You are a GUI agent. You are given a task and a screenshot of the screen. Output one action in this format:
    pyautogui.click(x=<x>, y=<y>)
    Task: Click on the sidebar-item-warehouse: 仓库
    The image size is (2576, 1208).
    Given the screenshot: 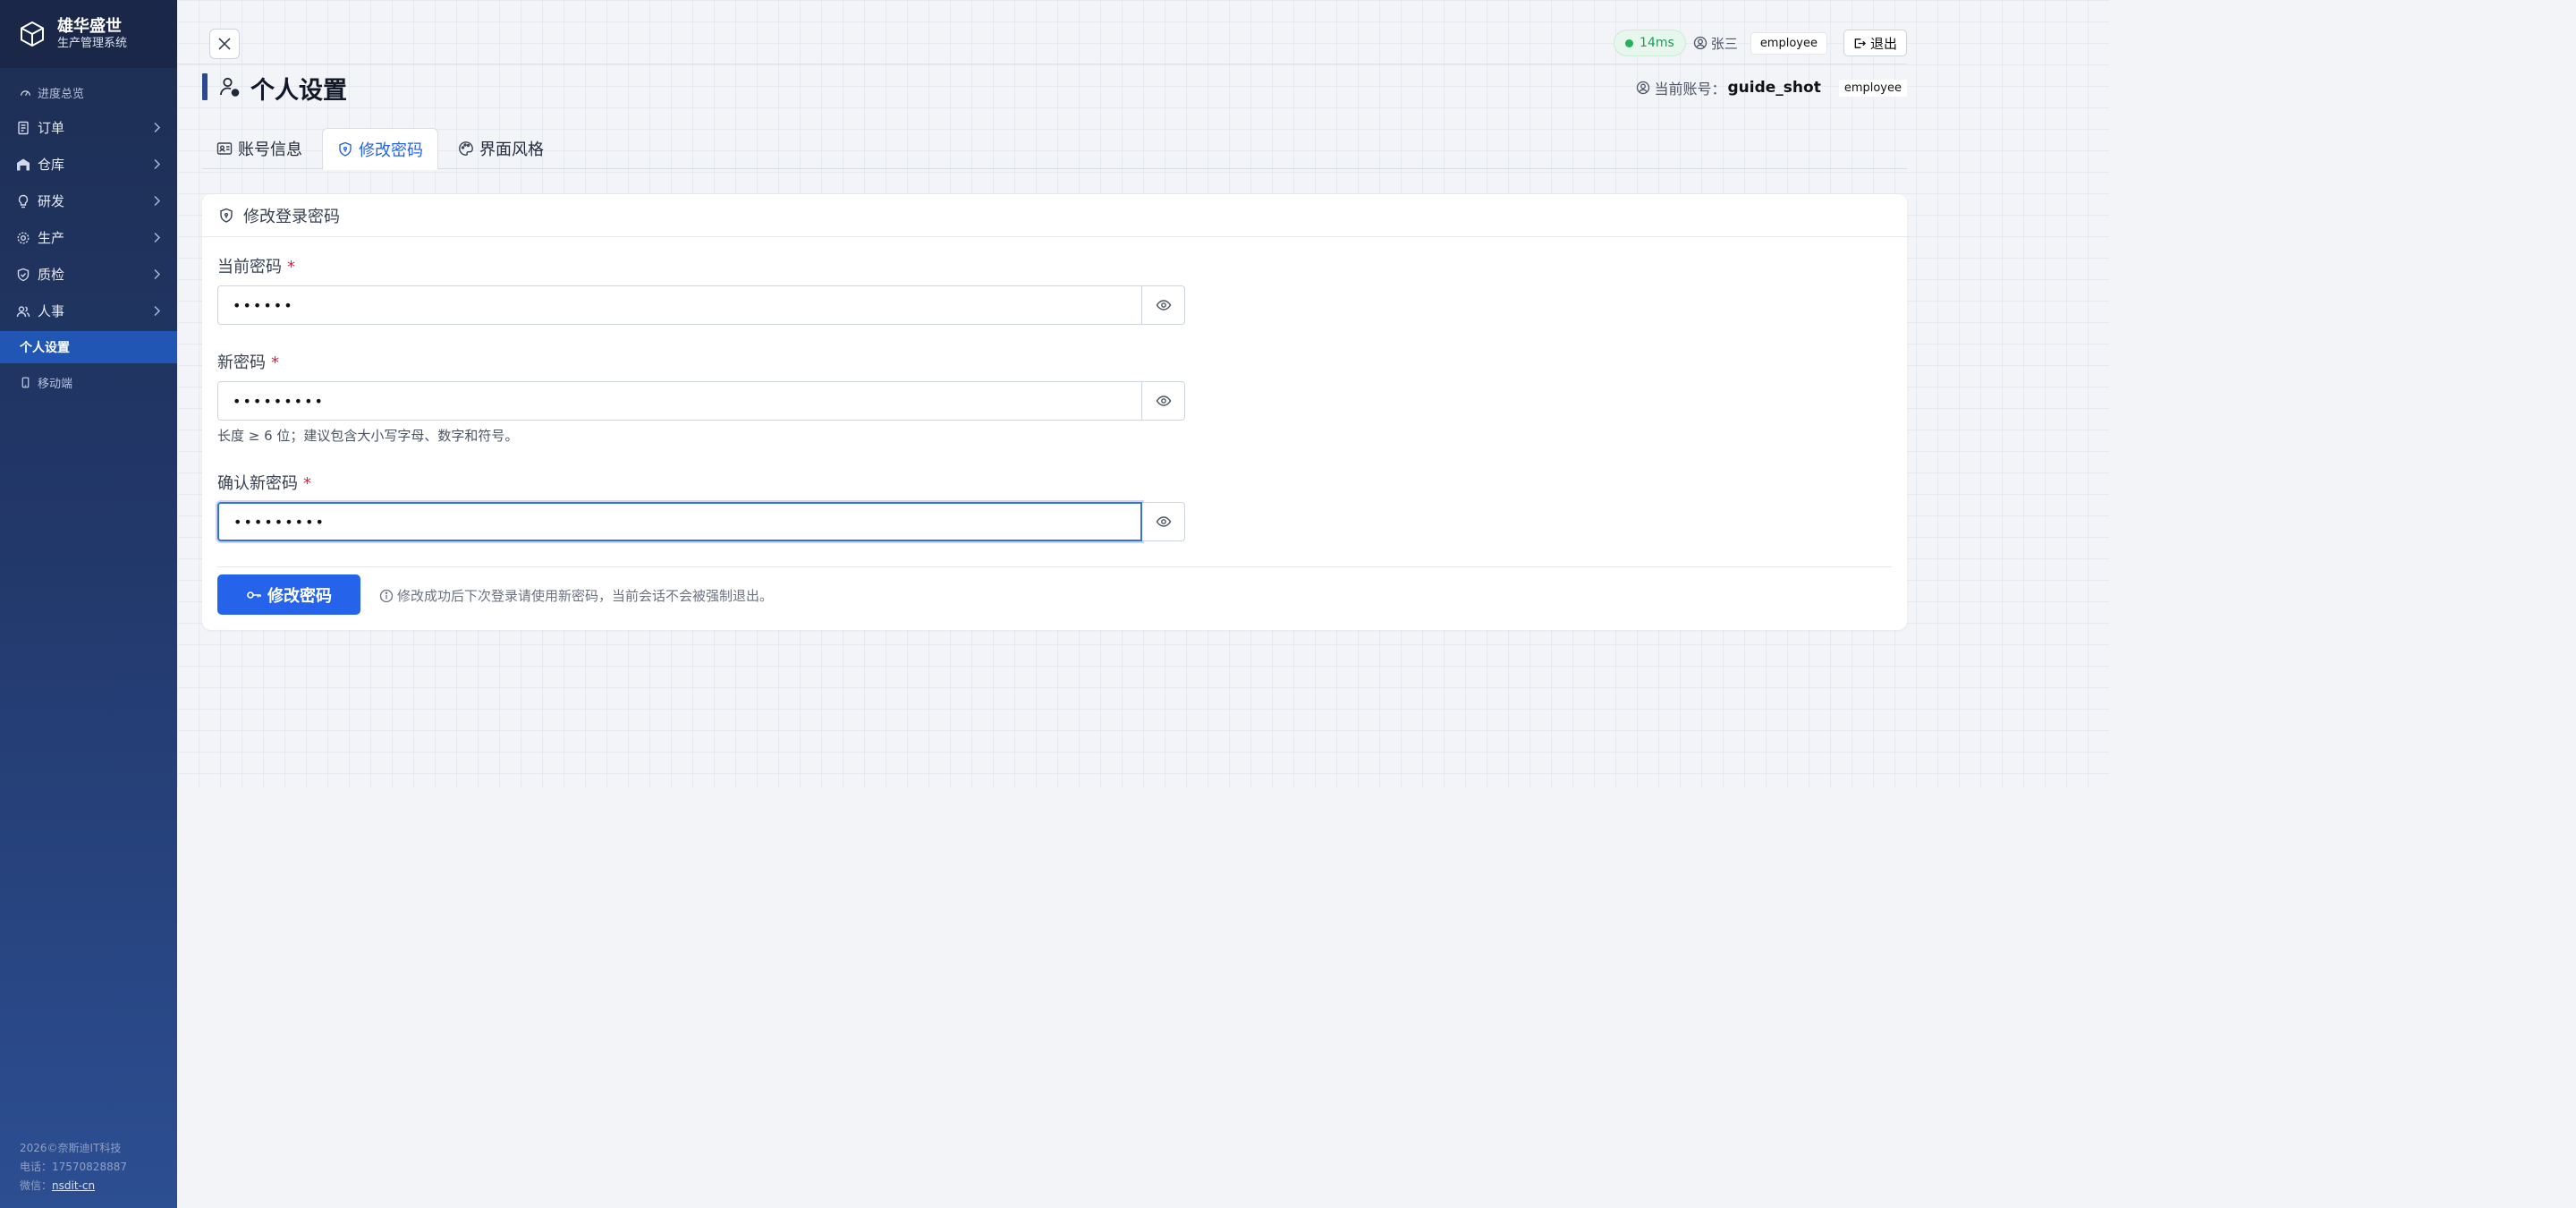 What is the action you would take?
    pyautogui.click(x=88, y=164)
    